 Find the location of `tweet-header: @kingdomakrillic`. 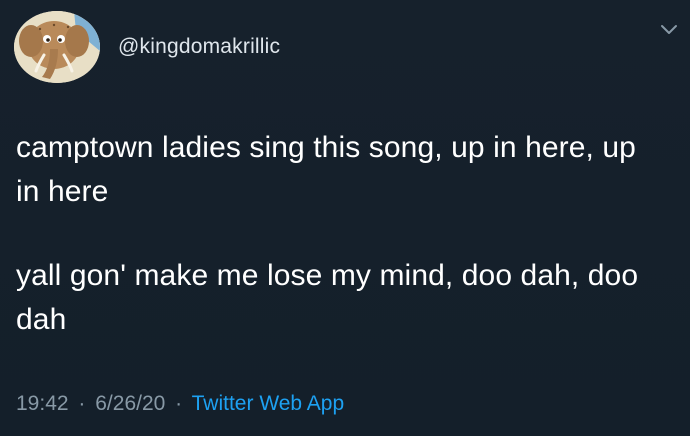

tweet-header: @kingdomakrillic is located at coordinates (147, 47).